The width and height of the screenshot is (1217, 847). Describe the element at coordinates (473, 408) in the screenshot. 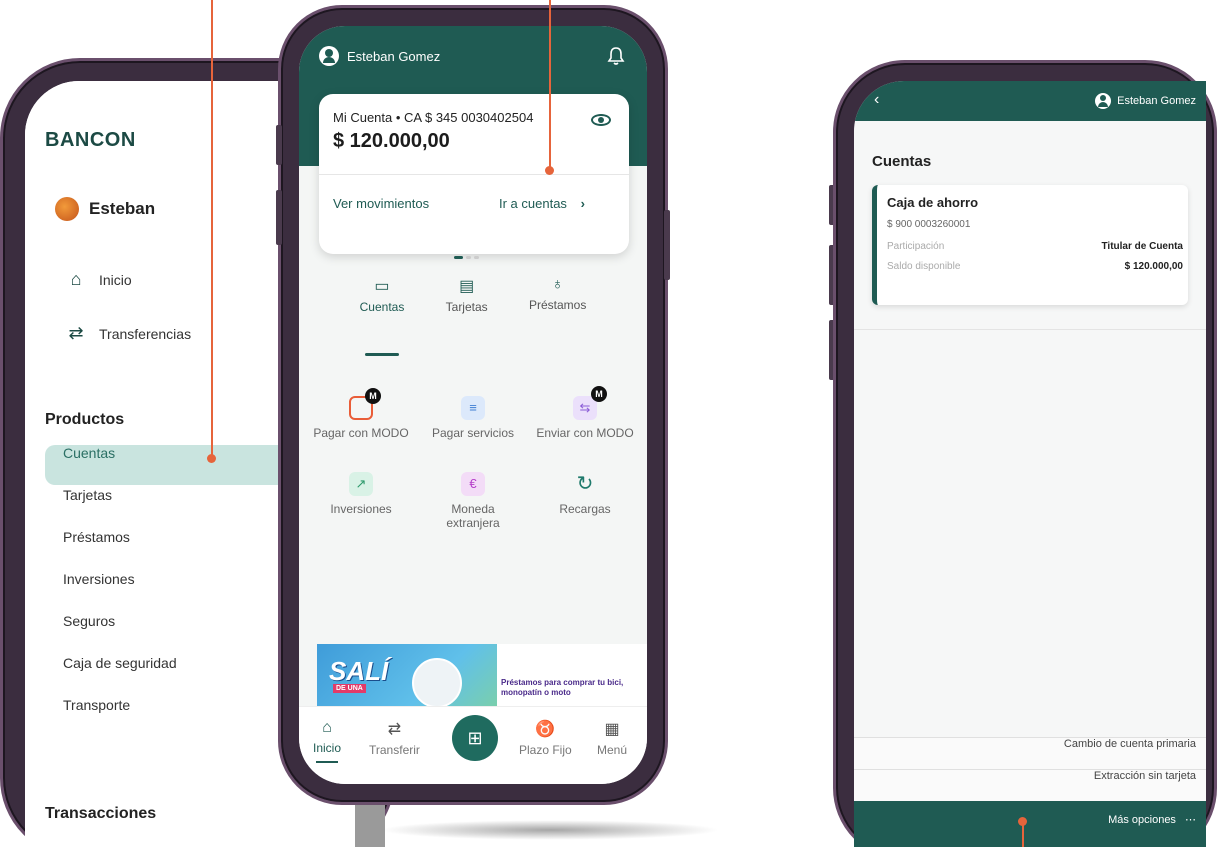

I see `receipt-icon: ≡` at that location.